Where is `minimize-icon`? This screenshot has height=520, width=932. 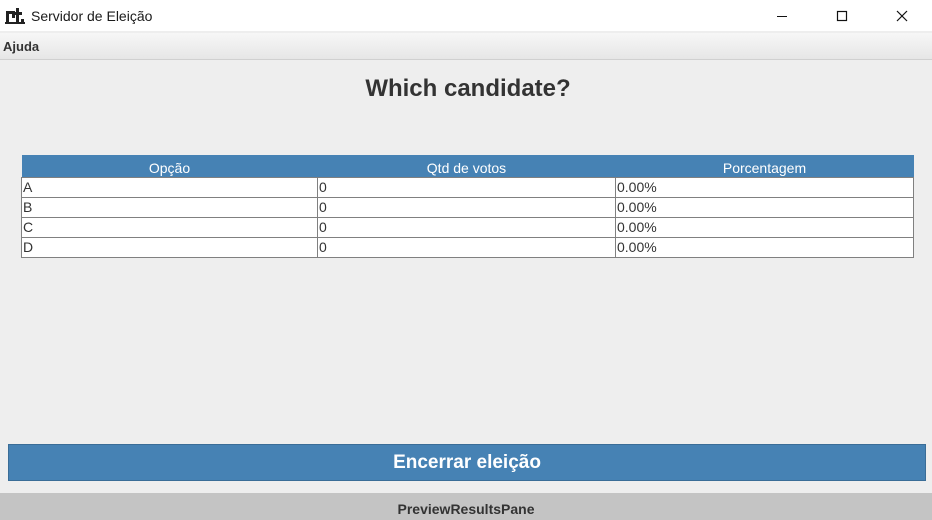 minimize-icon is located at coordinates (782, 16).